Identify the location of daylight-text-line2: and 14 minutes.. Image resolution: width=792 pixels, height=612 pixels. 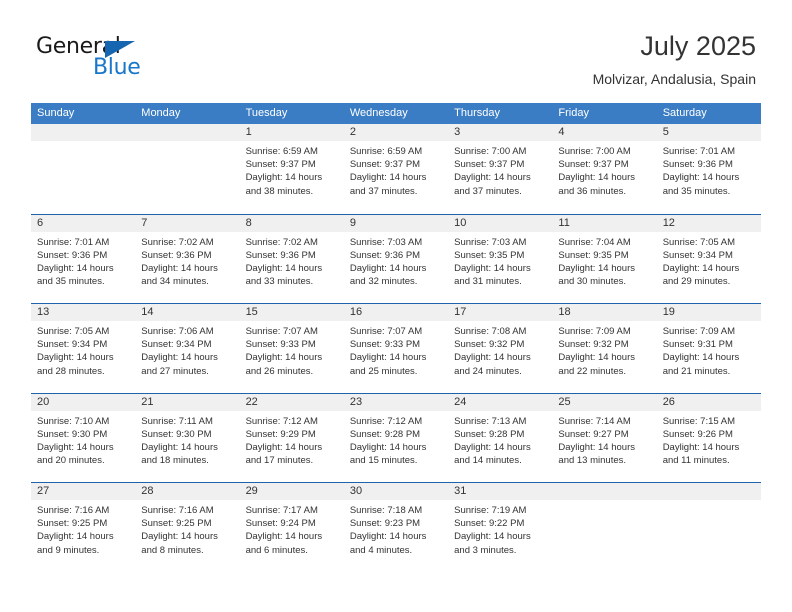
(488, 461).